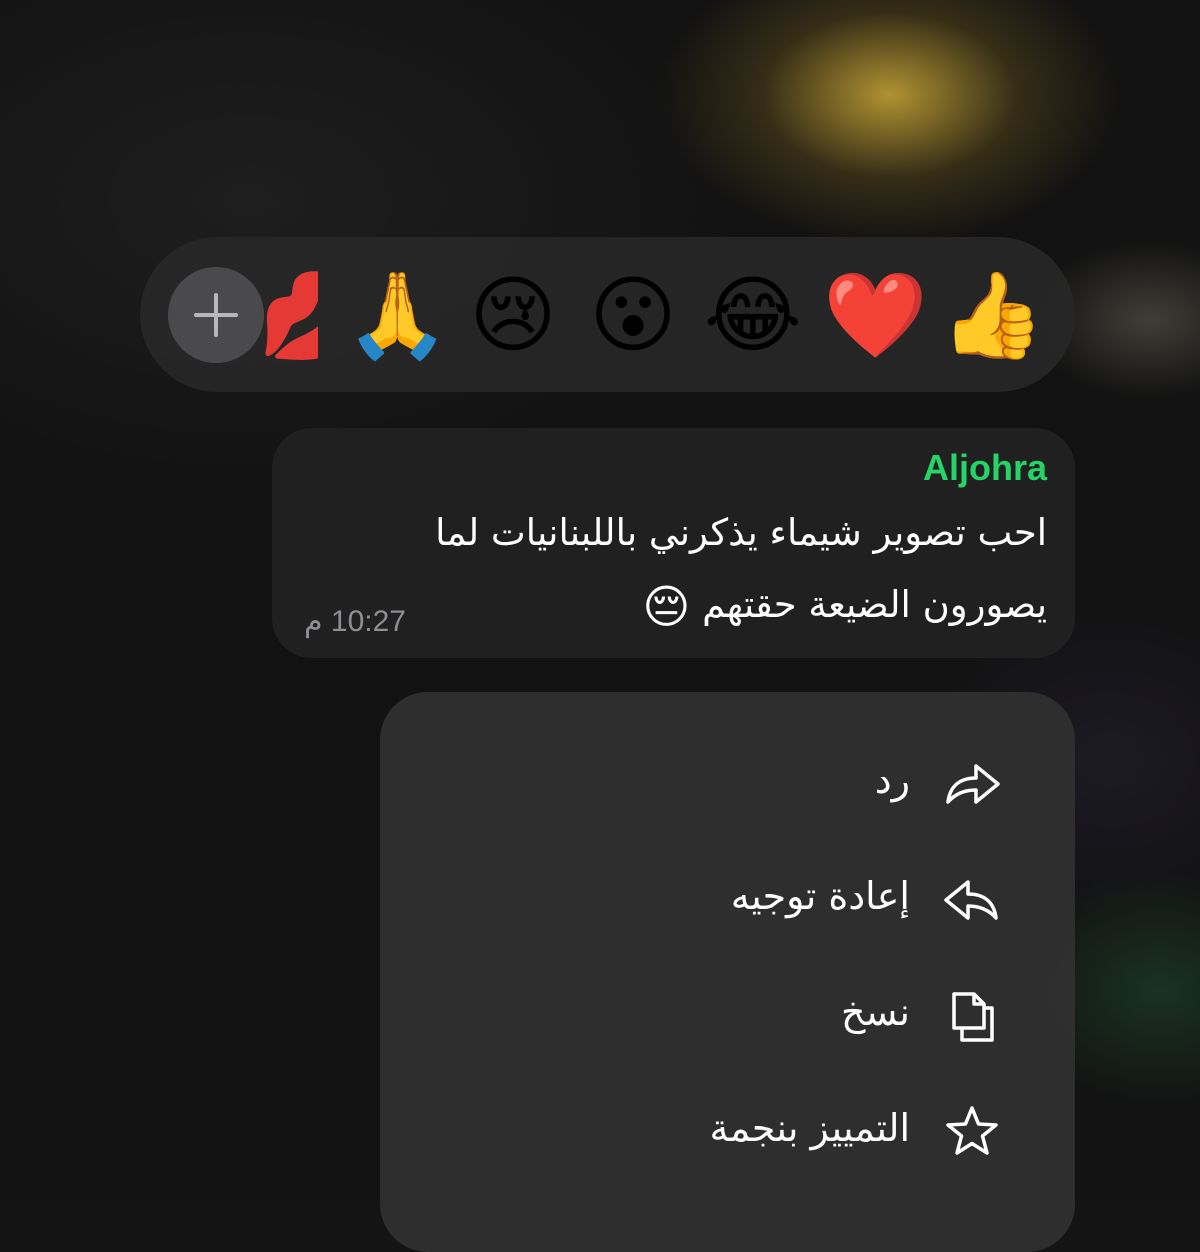  What do you see at coordinates (875, 1012) in the screenshot?
I see `menu-label-copy: نسخ` at bounding box center [875, 1012].